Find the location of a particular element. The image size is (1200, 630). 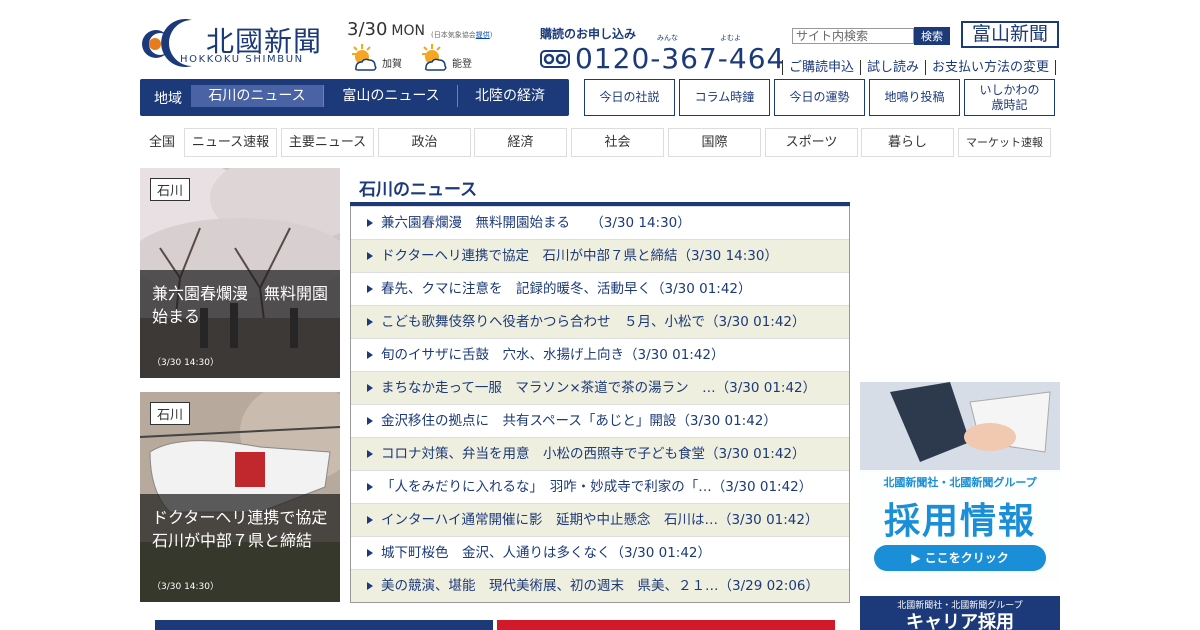

news-item: コロナ対策、弁当を用意 小松の西照寺で子ども食堂（3/30 01:42） is located at coordinates (600, 453).